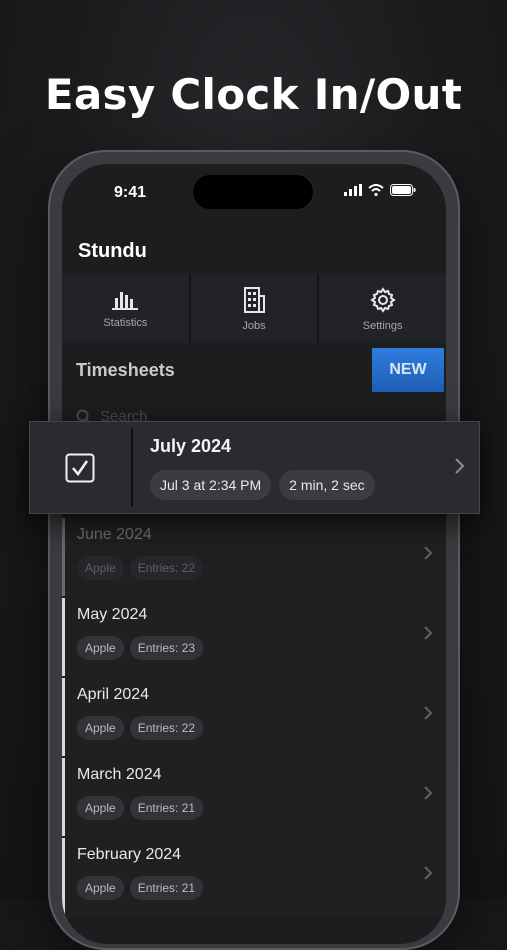 This screenshot has height=950, width=507. What do you see at coordinates (191, 446) in the screenshot?
I see `active-timesheet-title: July 2024` at bounding box center [191, 446].